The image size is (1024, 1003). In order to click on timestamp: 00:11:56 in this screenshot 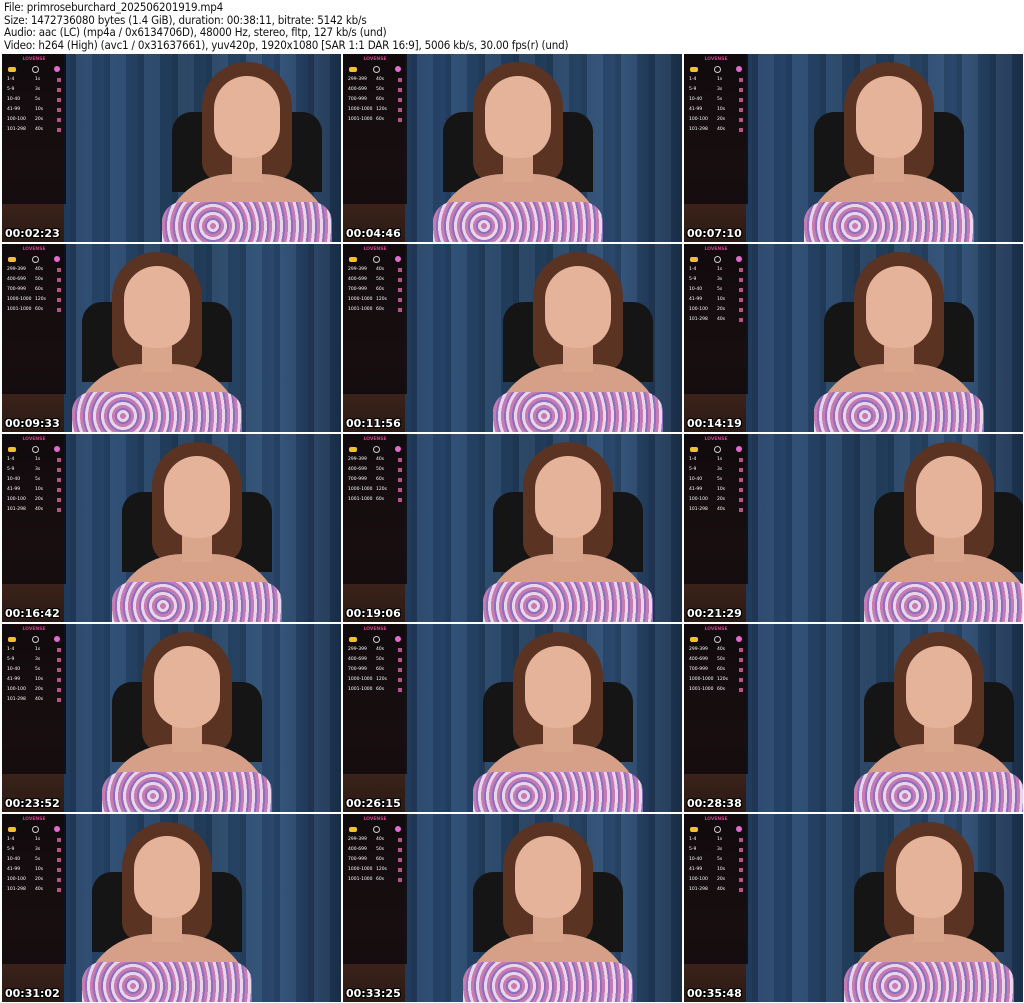, I will do `click(373, 423)`.